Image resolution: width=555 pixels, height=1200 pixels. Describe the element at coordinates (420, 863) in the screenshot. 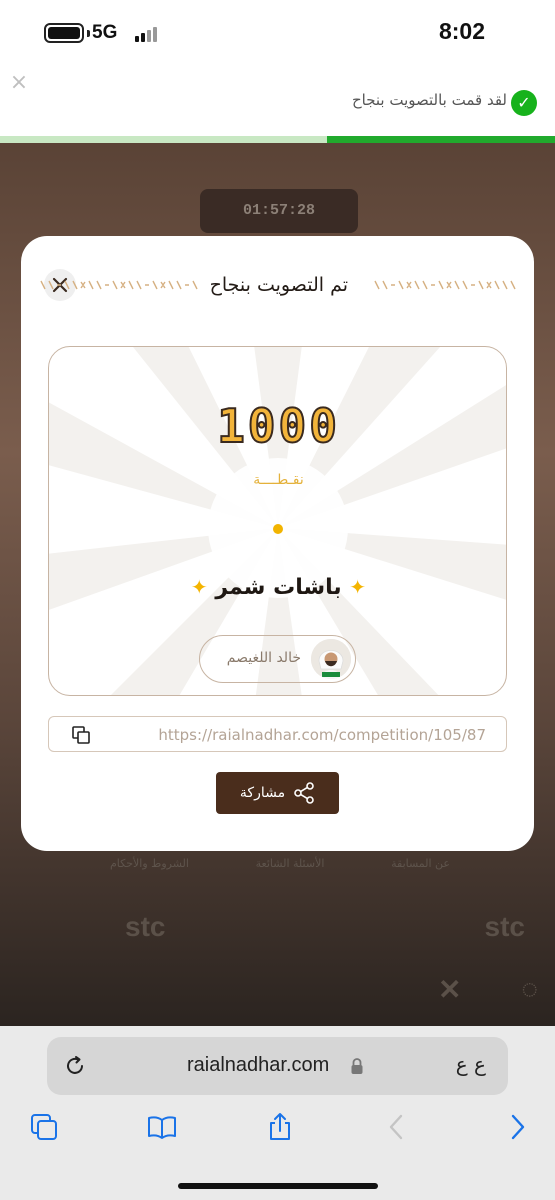

I see `footer-link: عن المسابقة` at that location.